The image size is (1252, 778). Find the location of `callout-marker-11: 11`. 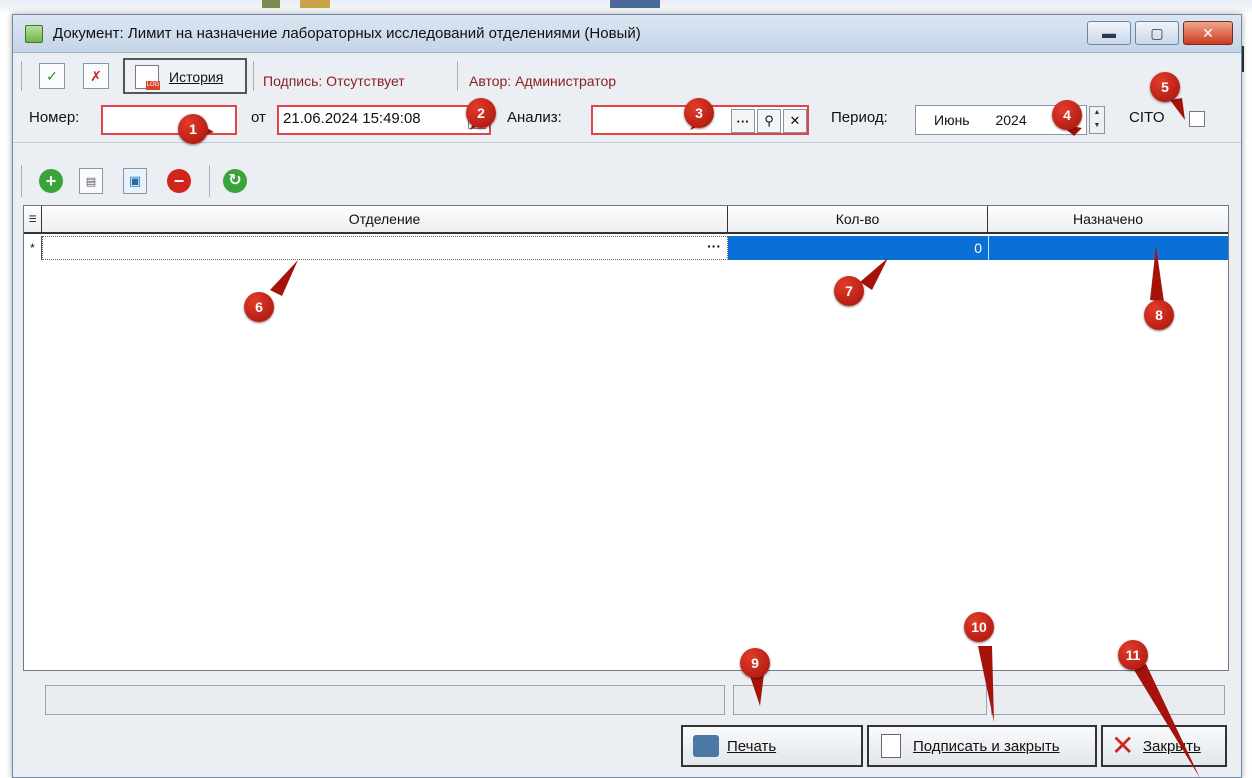

callout-marker-11: 11 is located at coordinates (1133, 655).